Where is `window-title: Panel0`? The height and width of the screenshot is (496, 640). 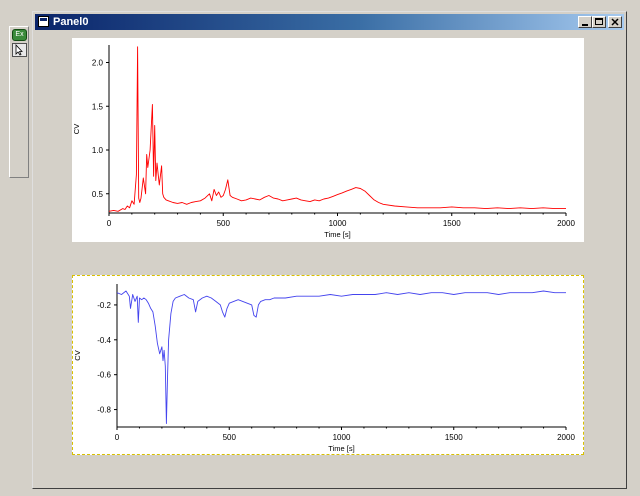 window-title: Panel0 is located at coordinates (71, 22).